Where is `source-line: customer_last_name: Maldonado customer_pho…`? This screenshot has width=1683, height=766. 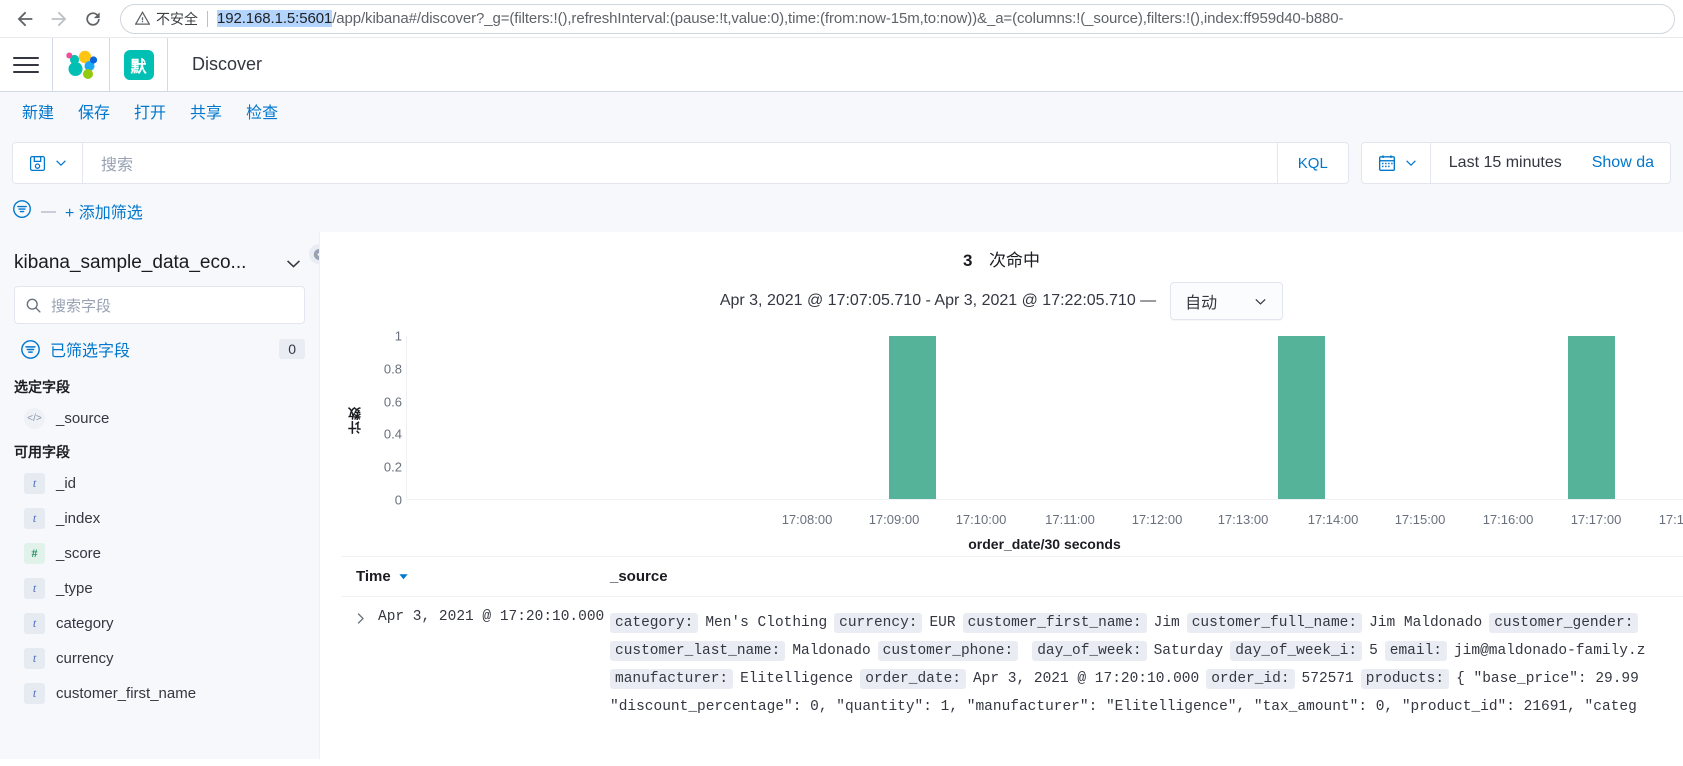 source-line: customer_last_name: Maldonado customer_pho… is located at coordinates (1146, 651).